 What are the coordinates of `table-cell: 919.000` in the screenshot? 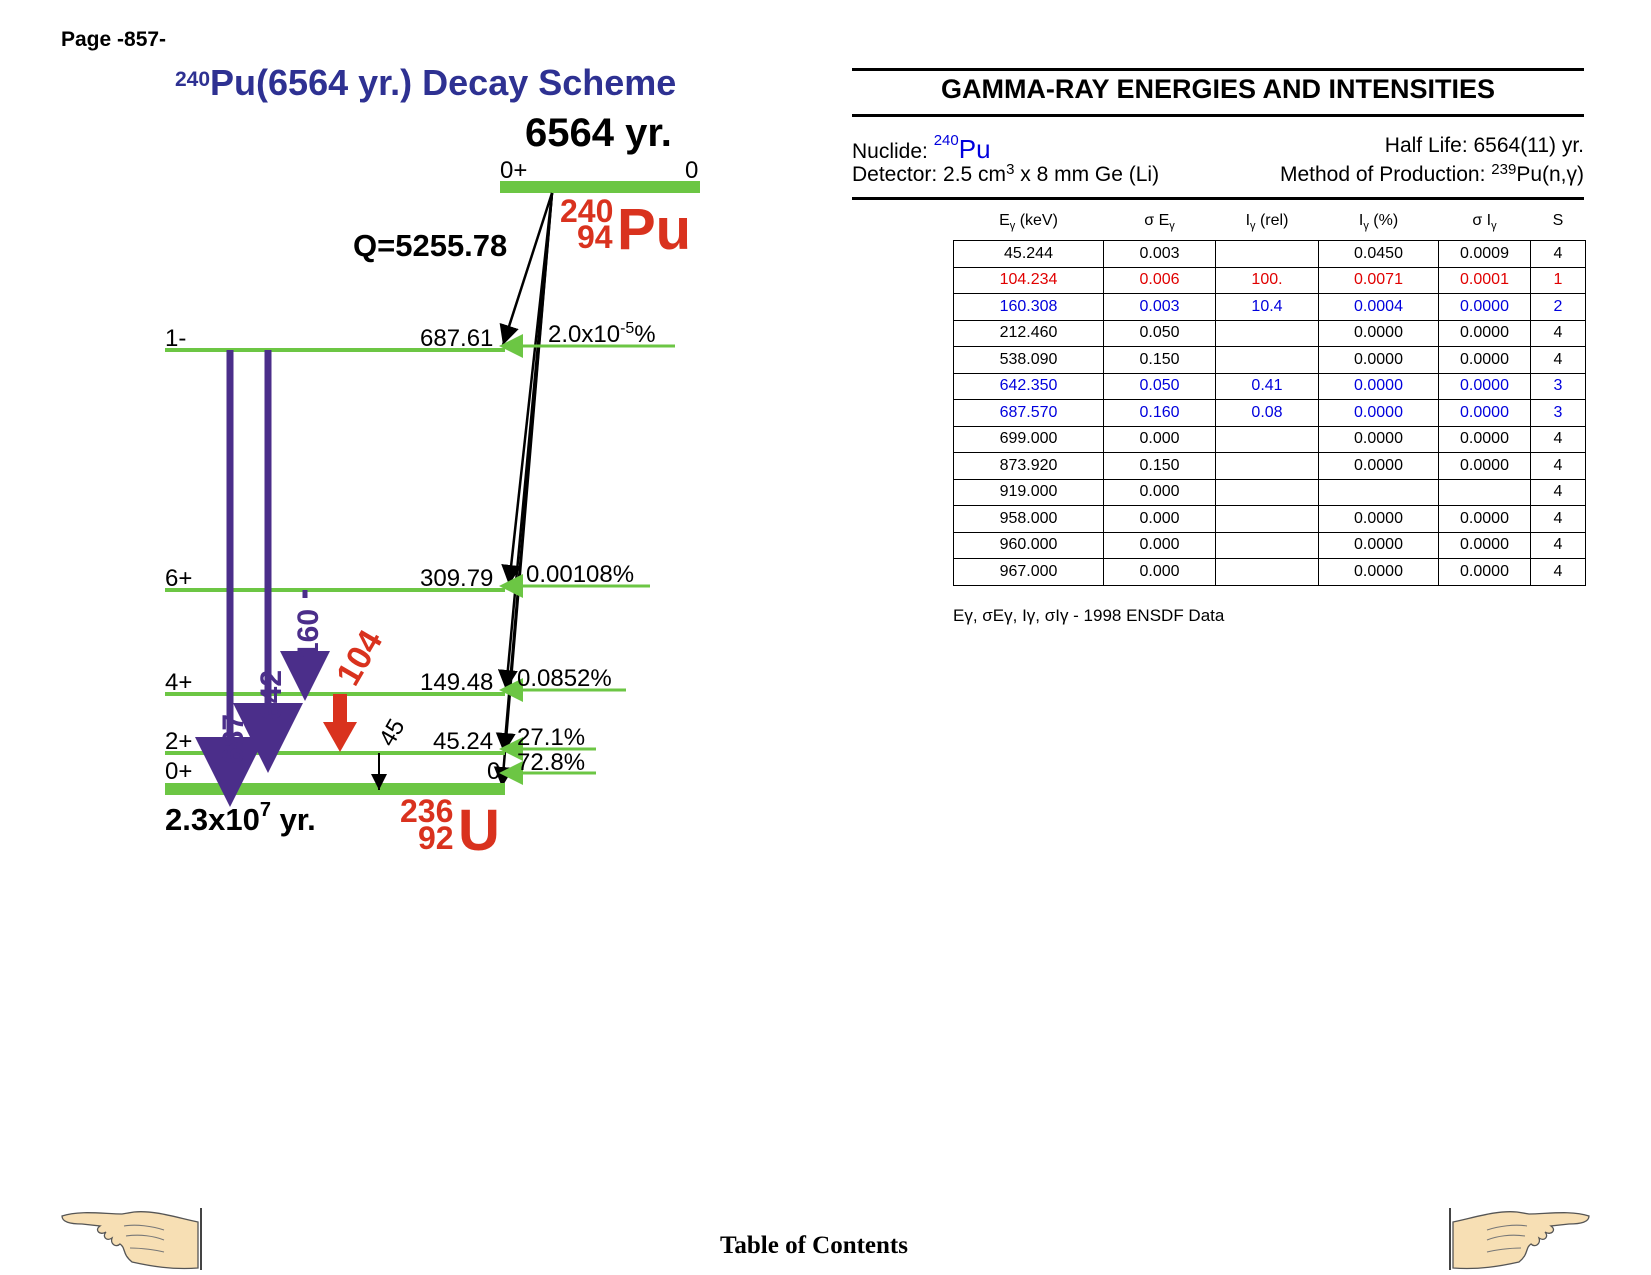 It's located at (1028, 492).